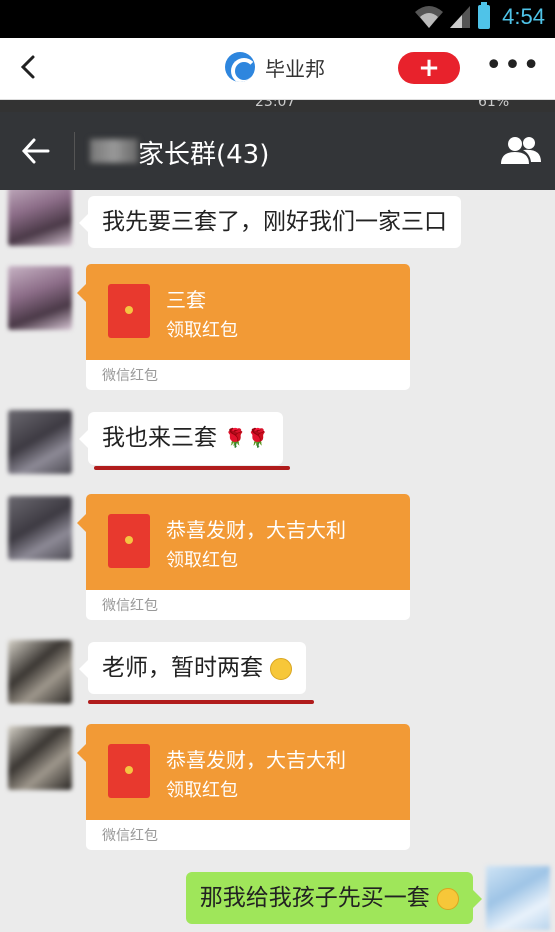 Image resolution: width=555 pixels, height=932 pixels. I want to click on inner-status-time: 23:07, so click(275, 105).